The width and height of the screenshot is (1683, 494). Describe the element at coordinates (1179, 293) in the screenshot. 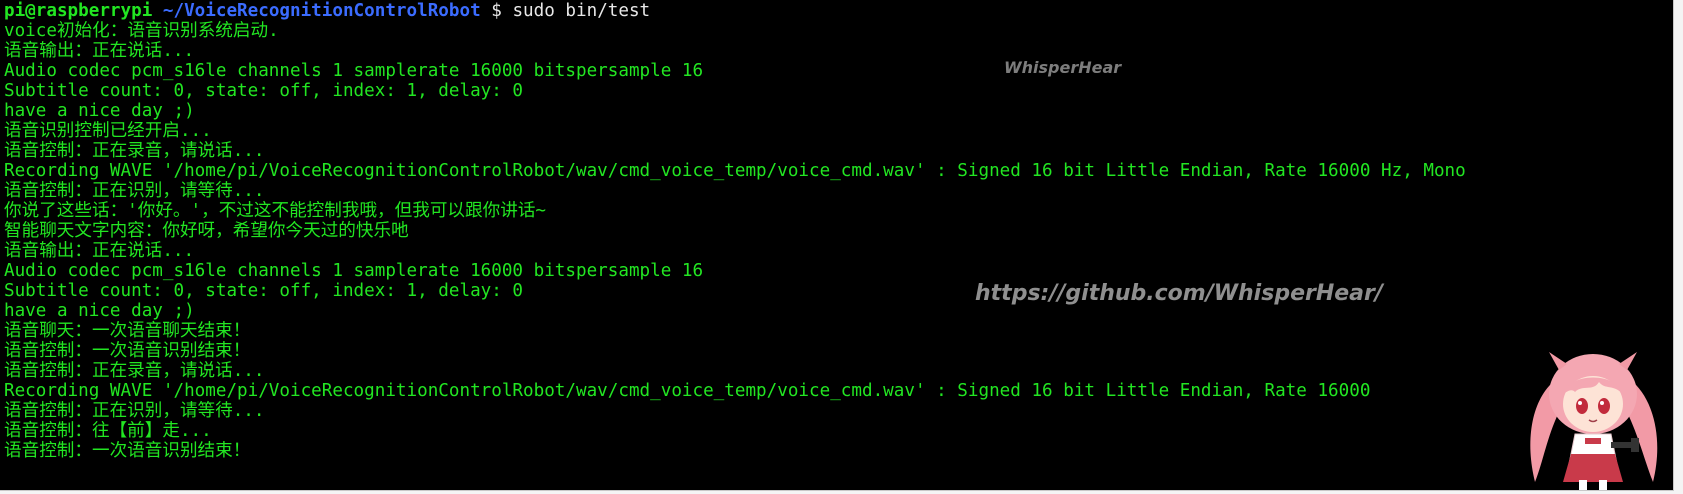

I see `watermark-url: https://github.com/WhisperHear/` at that location.